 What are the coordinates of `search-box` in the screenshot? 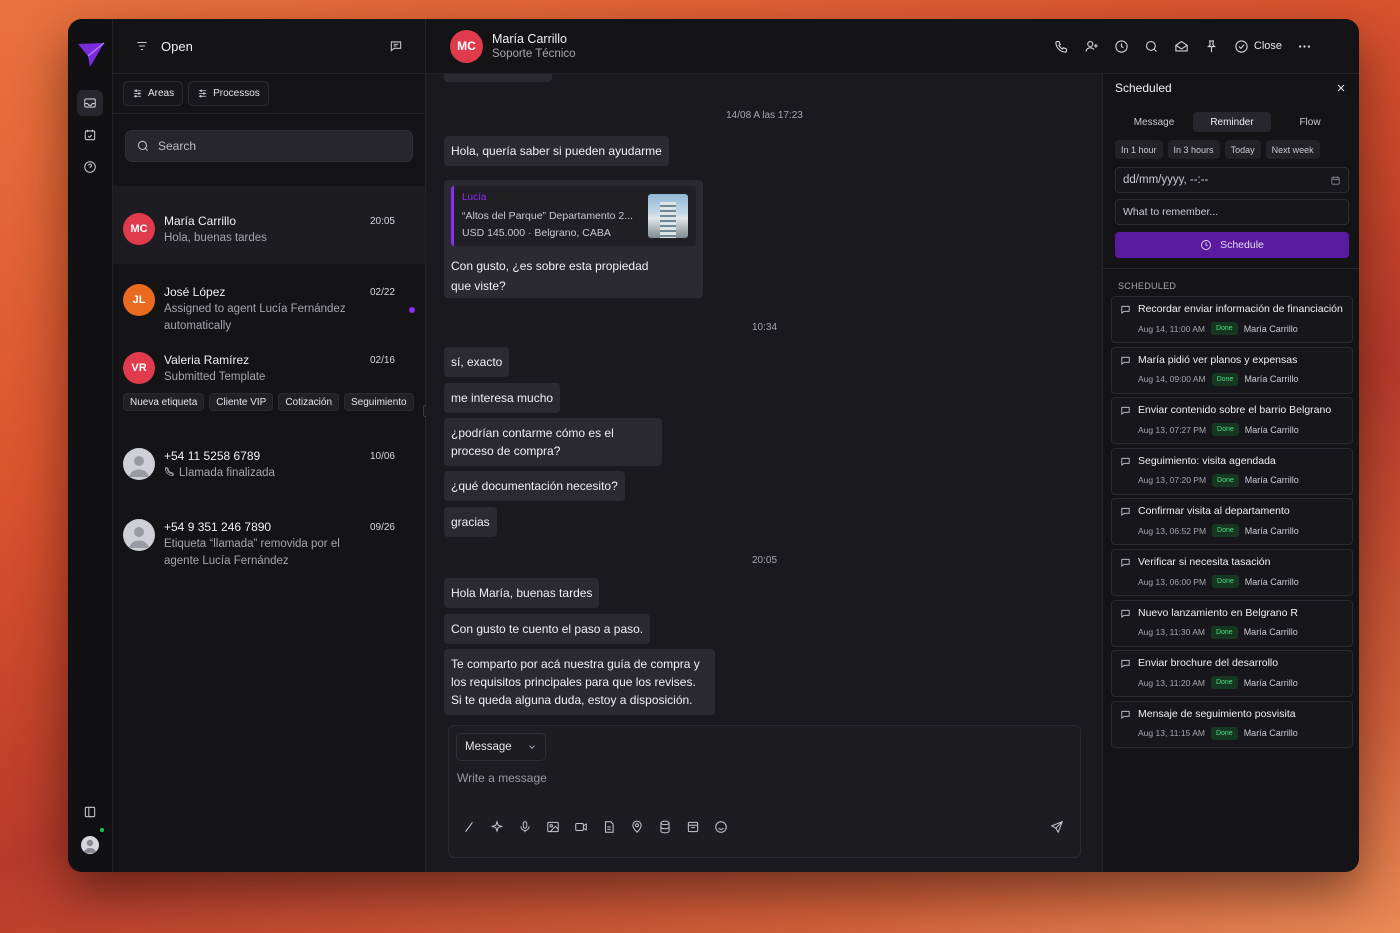 It's located at (269, 146).